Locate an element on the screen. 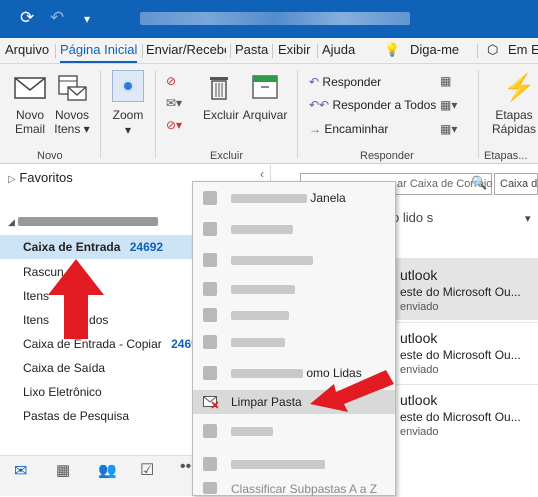  search-icon: 🔍 is located at coordinates (479, 183).